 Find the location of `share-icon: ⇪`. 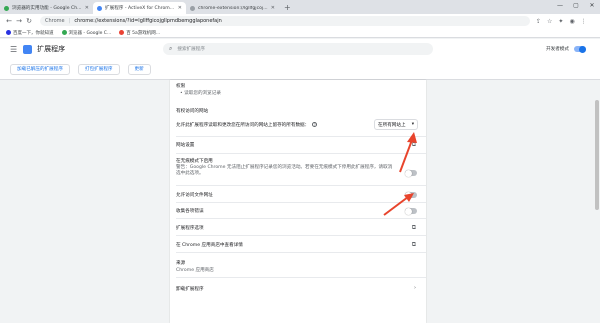

share-icon: ⇪ is located at coordinates (538, 21).